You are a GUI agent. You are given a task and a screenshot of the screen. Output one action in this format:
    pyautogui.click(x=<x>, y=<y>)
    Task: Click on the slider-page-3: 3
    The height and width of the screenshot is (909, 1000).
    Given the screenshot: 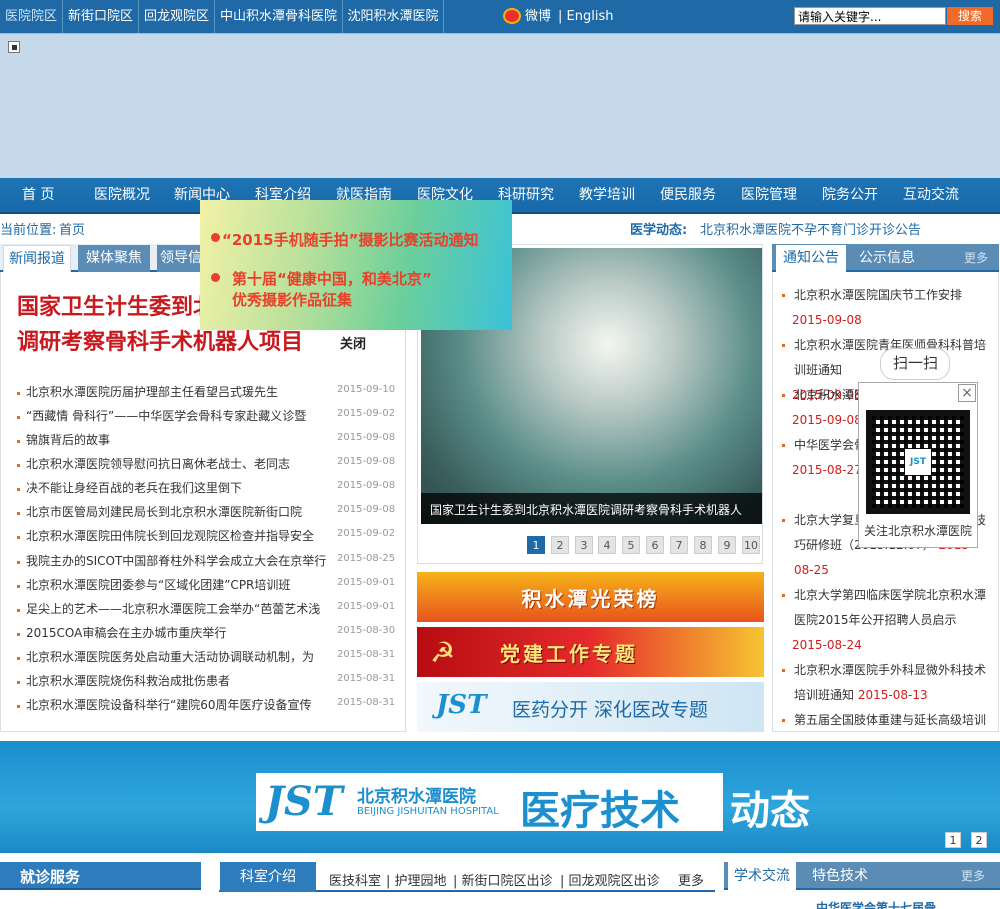 What is the action you would take?
    pyautogui.click(x=584, y=545)
    